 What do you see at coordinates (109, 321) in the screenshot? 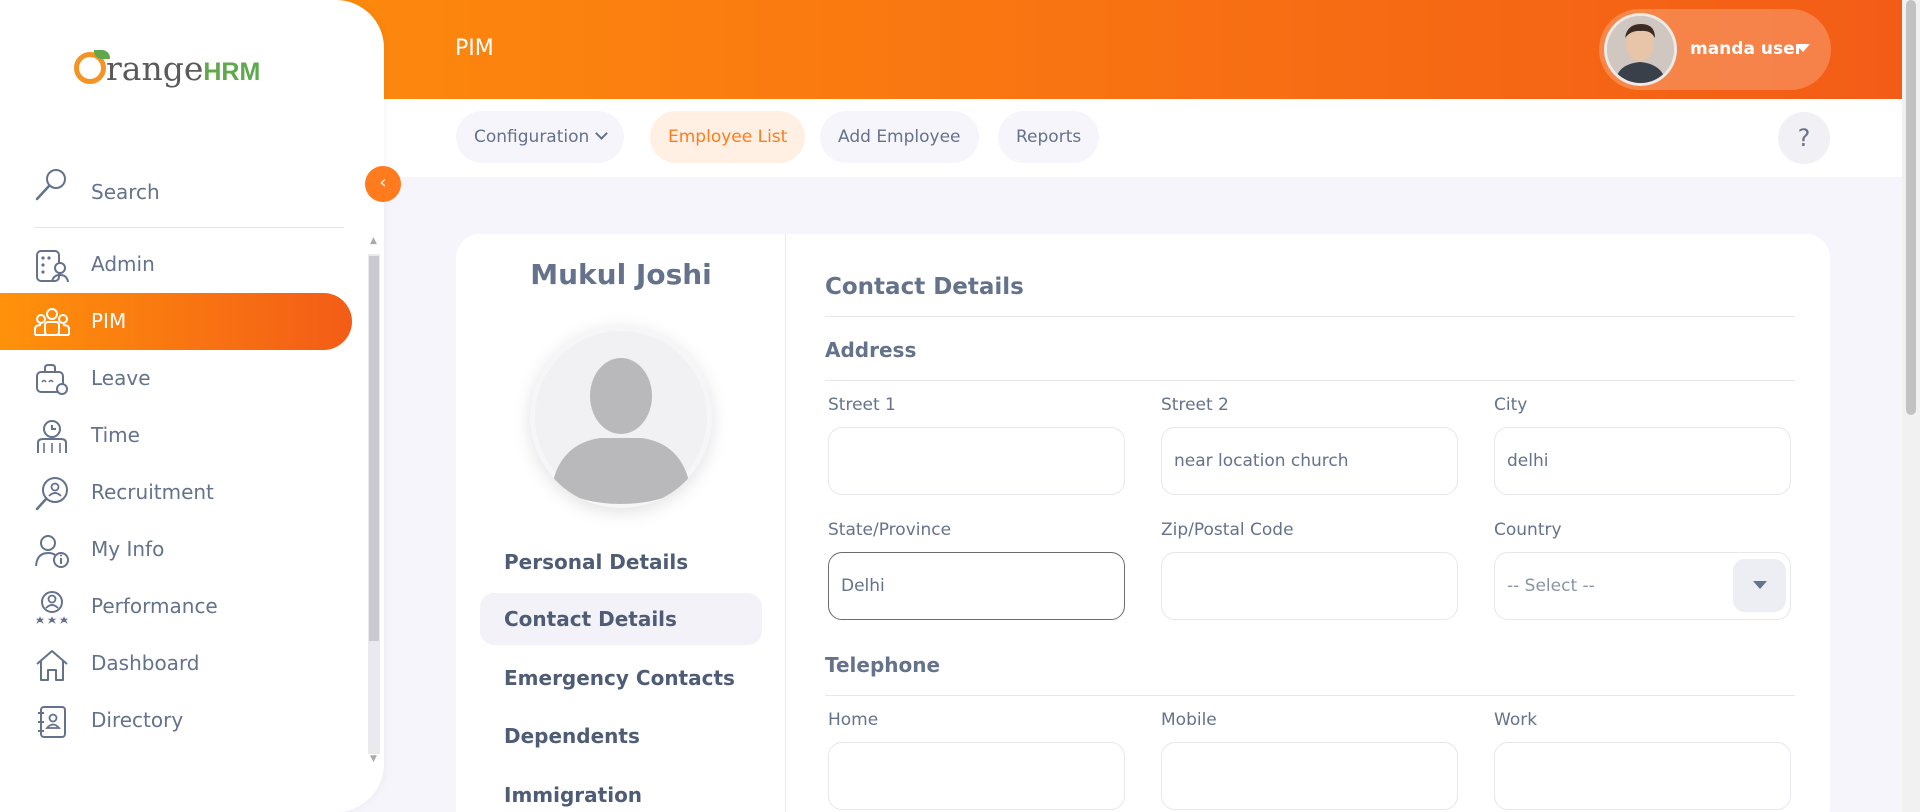
I see `sidebar-item-label: PIM` at bounding box center [109, 321].